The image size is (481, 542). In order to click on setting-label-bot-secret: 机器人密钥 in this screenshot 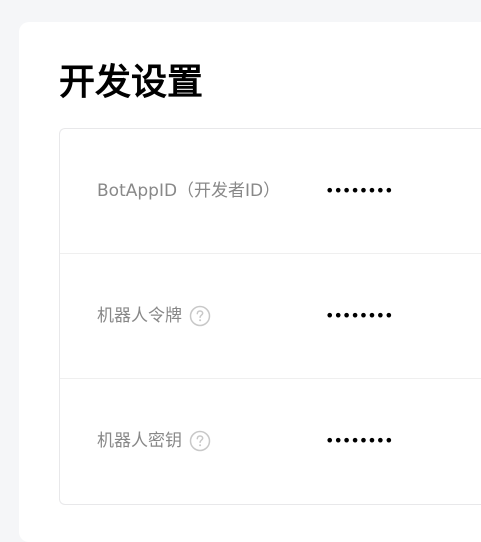, I will do `click(154, 441)`.